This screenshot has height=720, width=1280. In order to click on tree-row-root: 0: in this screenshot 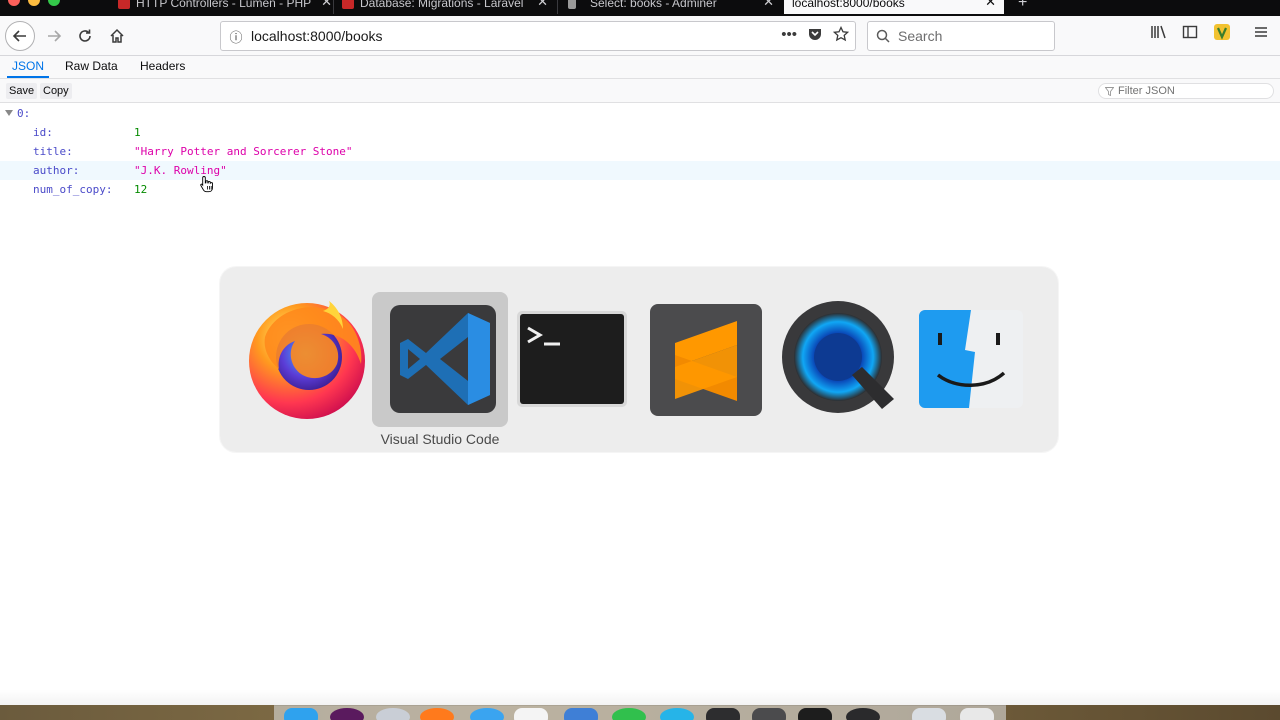, I will do `click(640, 113)`.